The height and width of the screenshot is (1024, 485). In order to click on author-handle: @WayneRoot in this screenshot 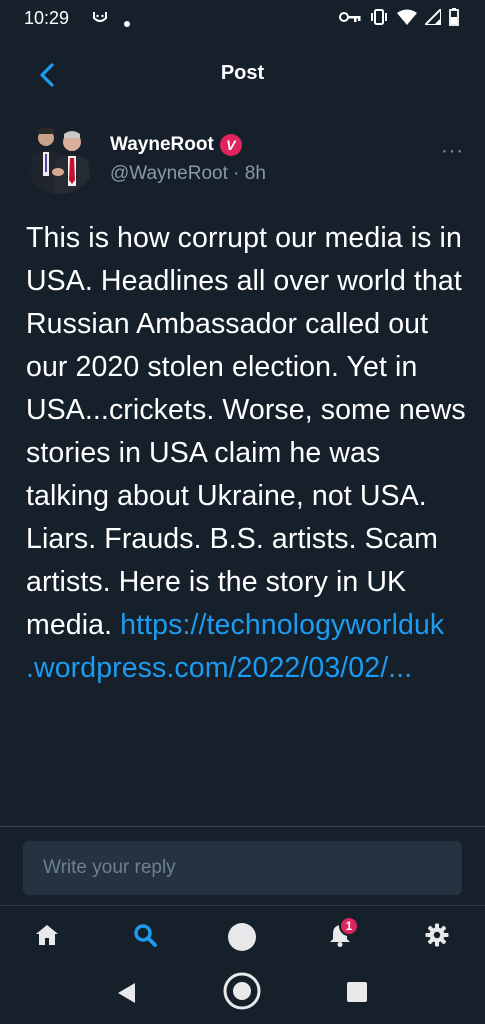, I will do `click(169, 173)`.